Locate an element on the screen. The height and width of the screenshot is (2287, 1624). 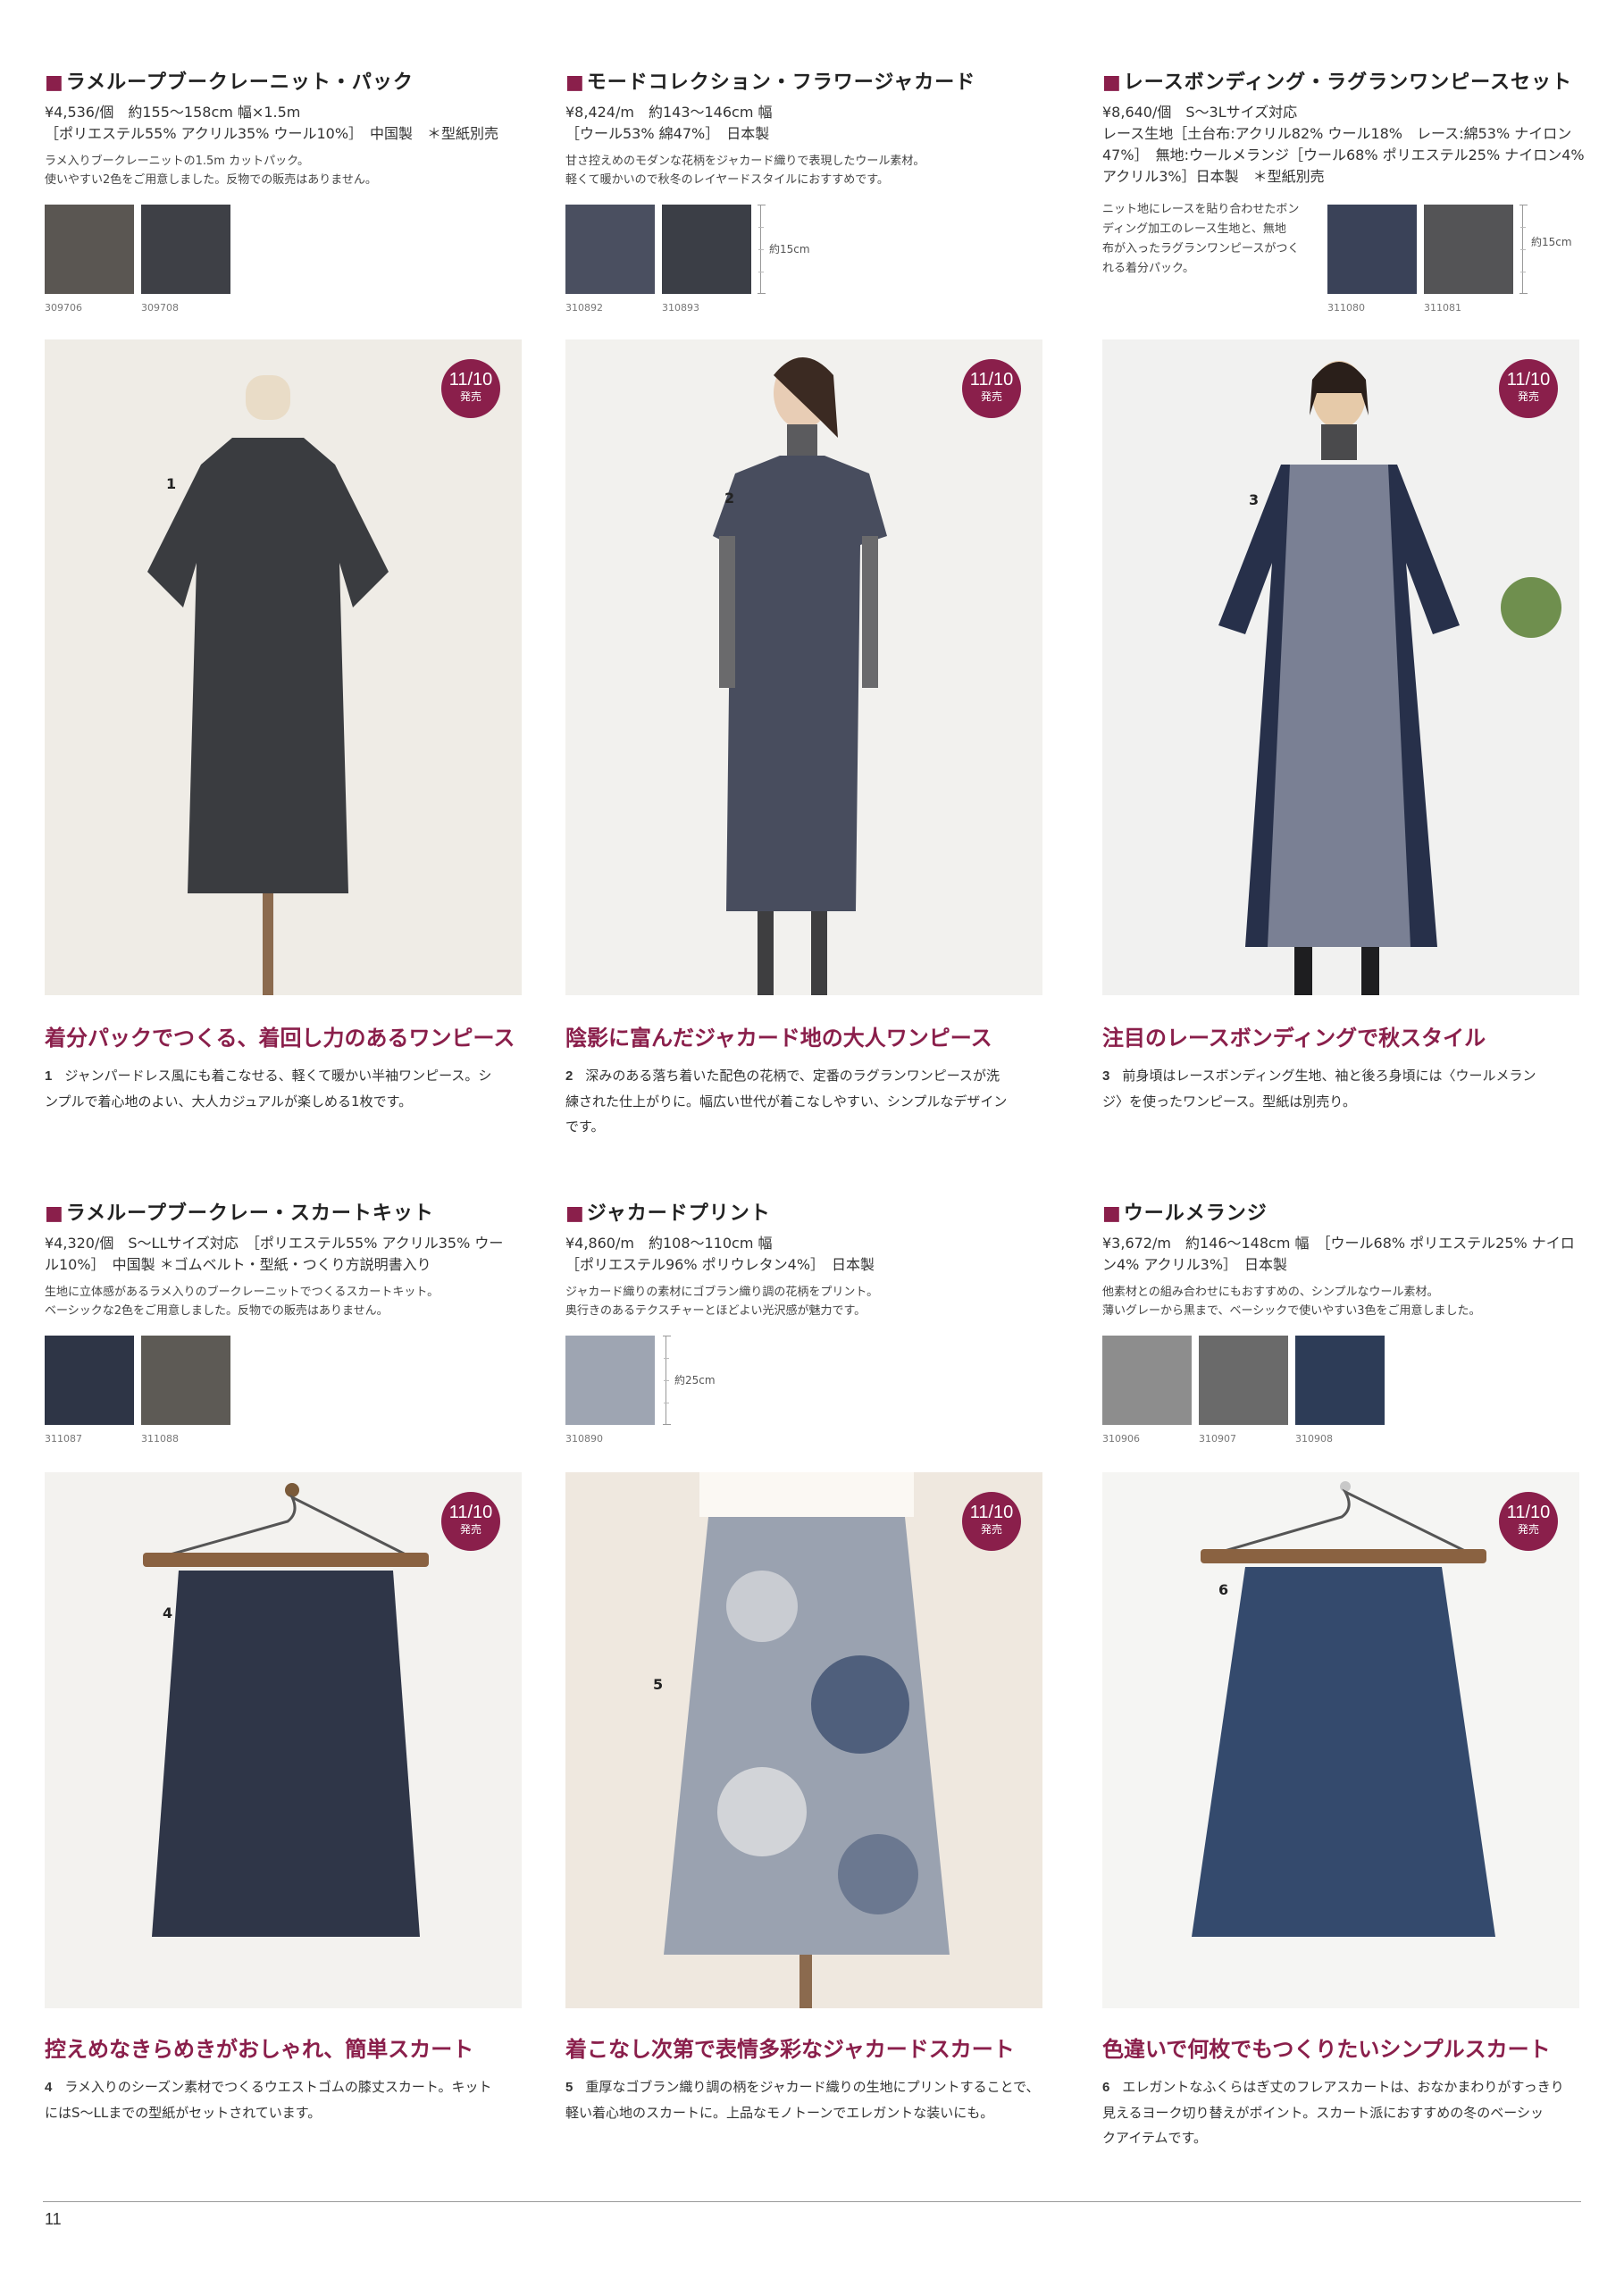
headline: 着こなし次第で表情多彩なジャカードスカート is located at coordinates (790, 2049).